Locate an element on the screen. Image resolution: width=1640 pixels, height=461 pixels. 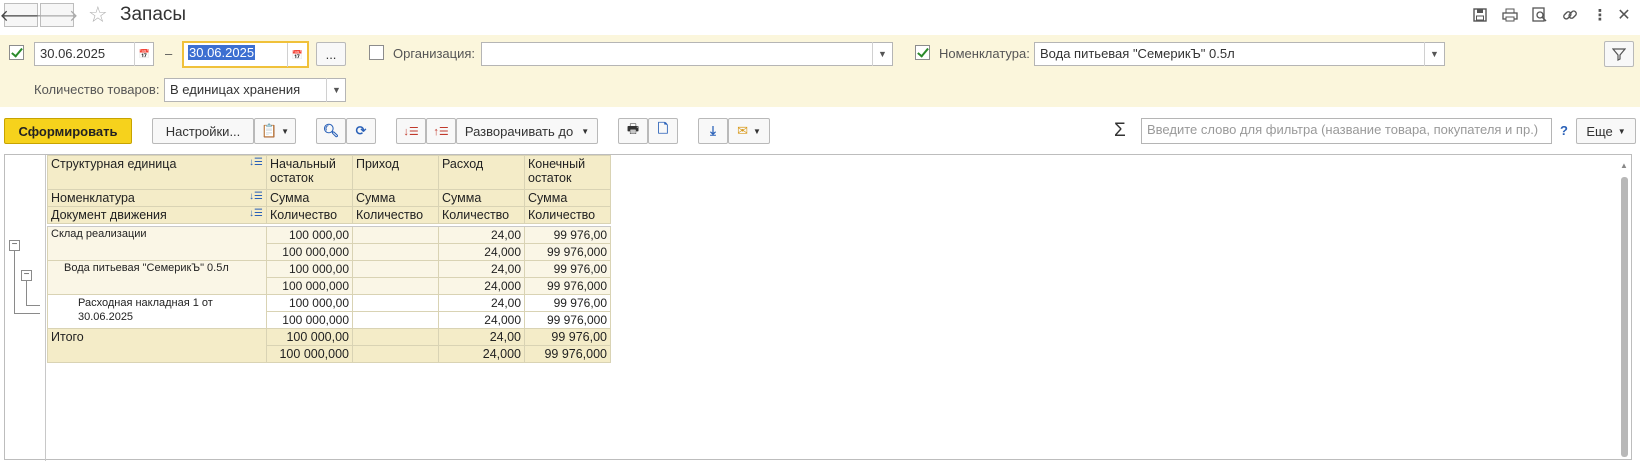
header-row: Номенклатура ↓☰ Сумма Сумма Сумма Сумма is located at coordinates (329, 198).